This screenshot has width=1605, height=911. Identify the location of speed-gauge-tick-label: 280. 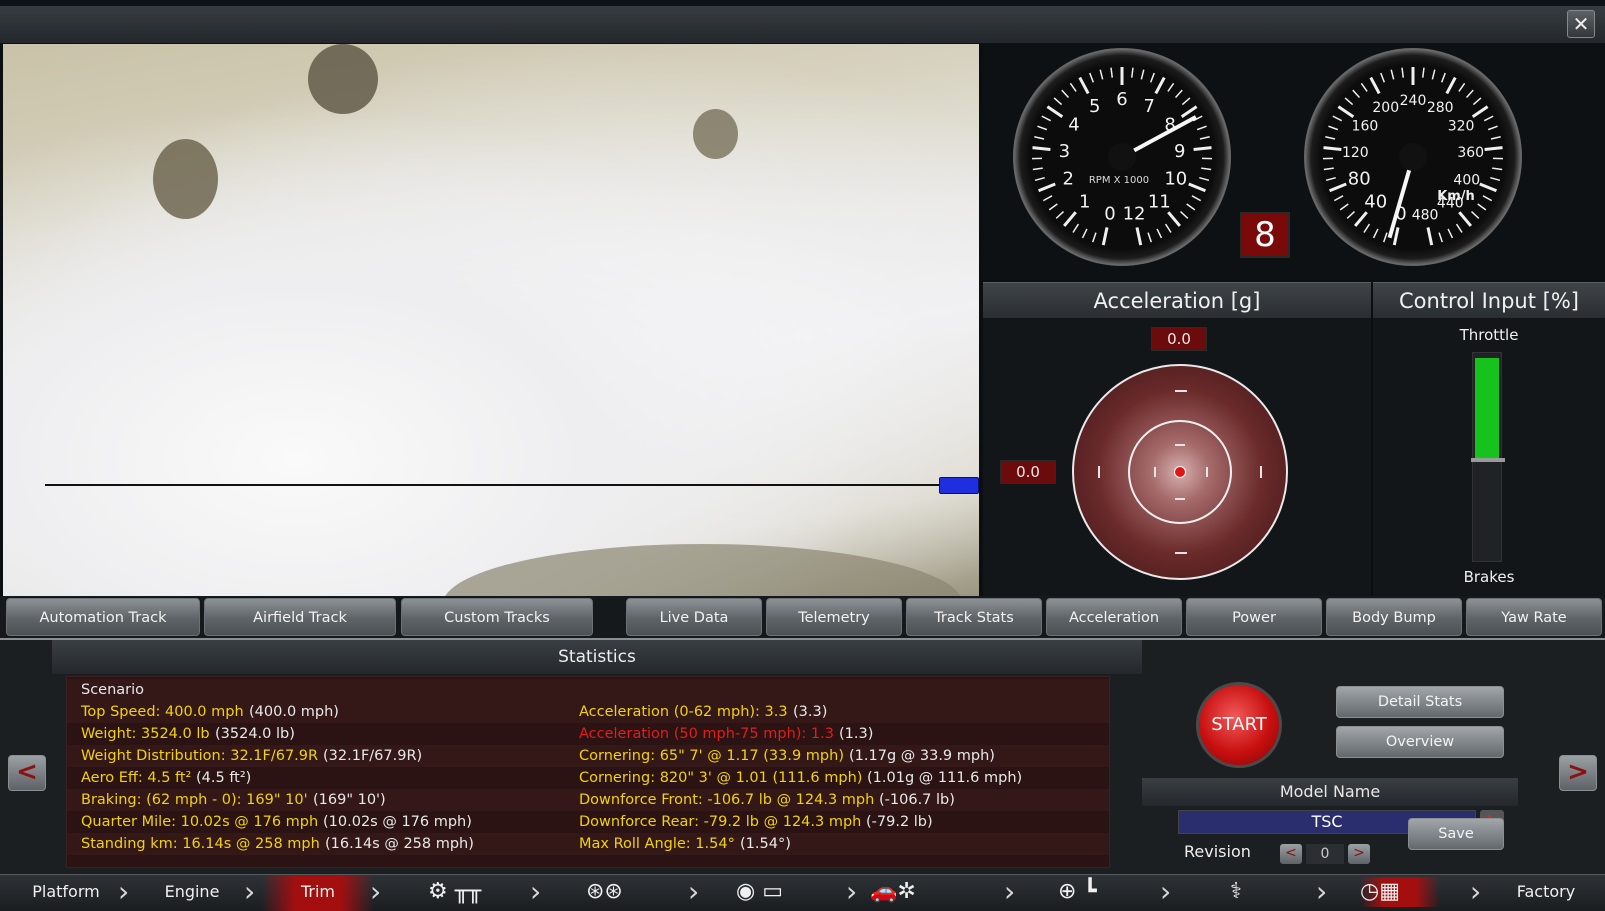
(1440, 108).